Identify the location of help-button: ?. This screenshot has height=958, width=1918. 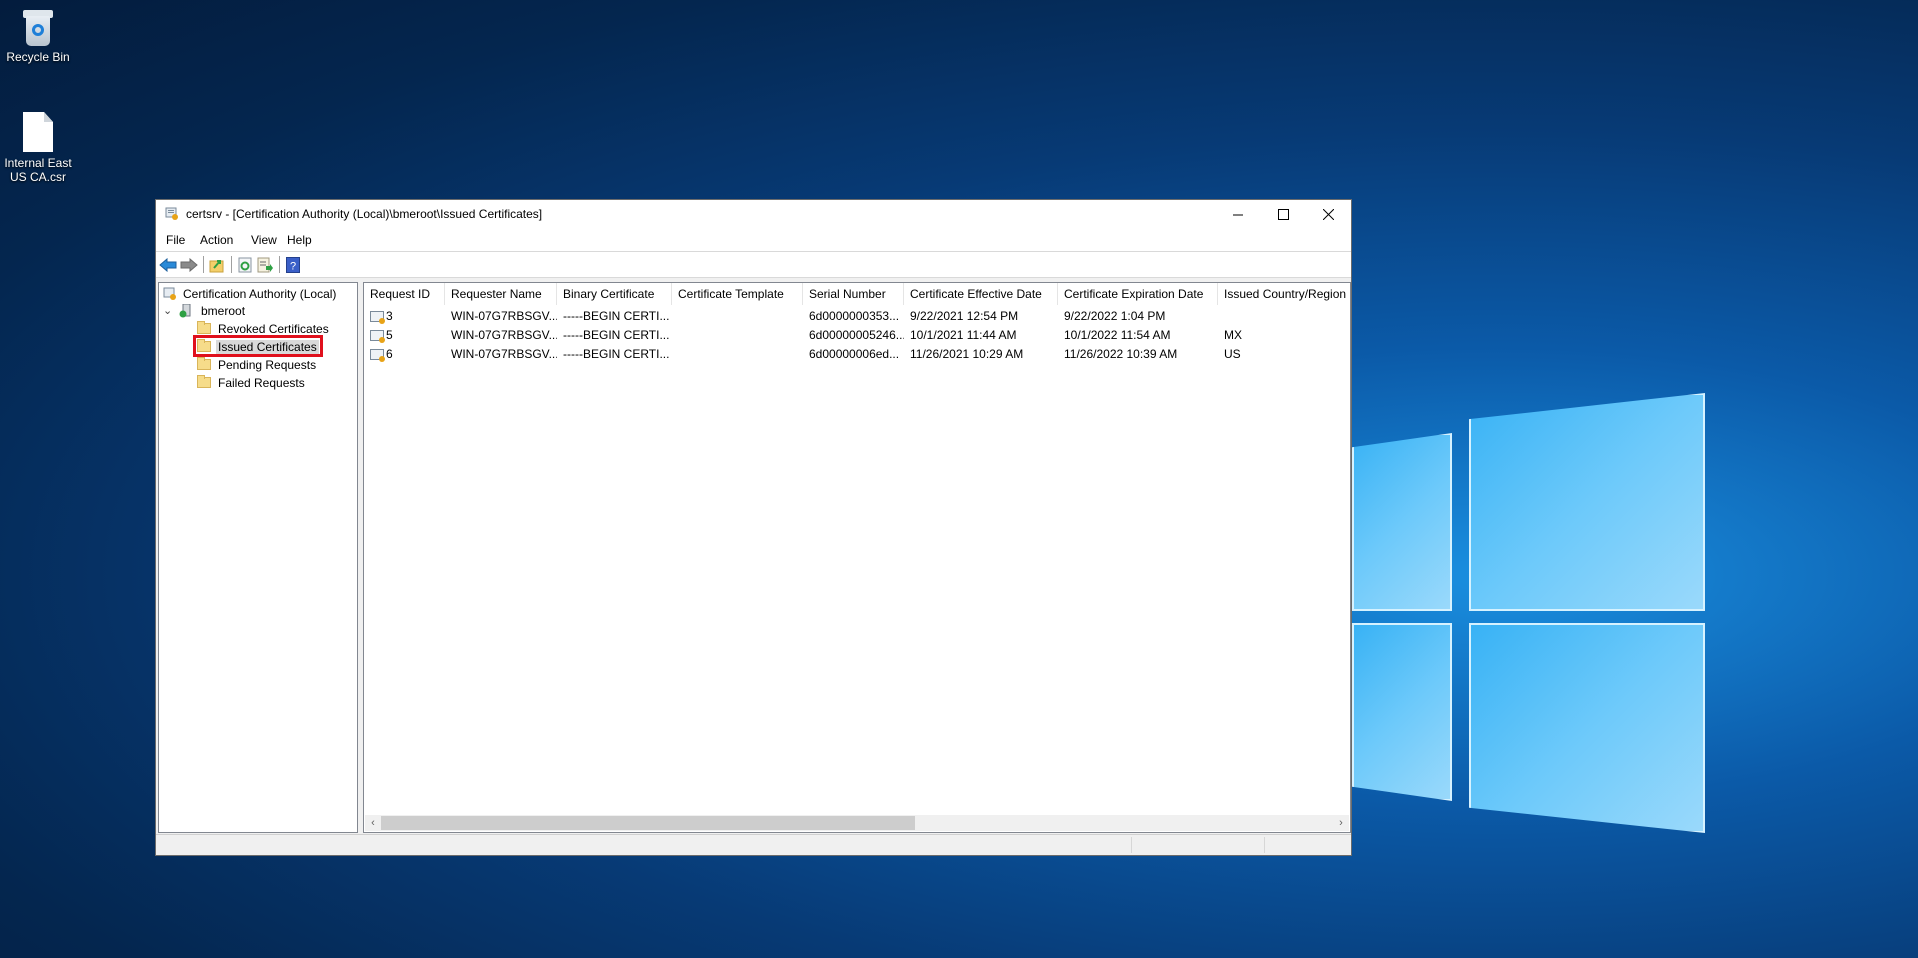
(293, 264).